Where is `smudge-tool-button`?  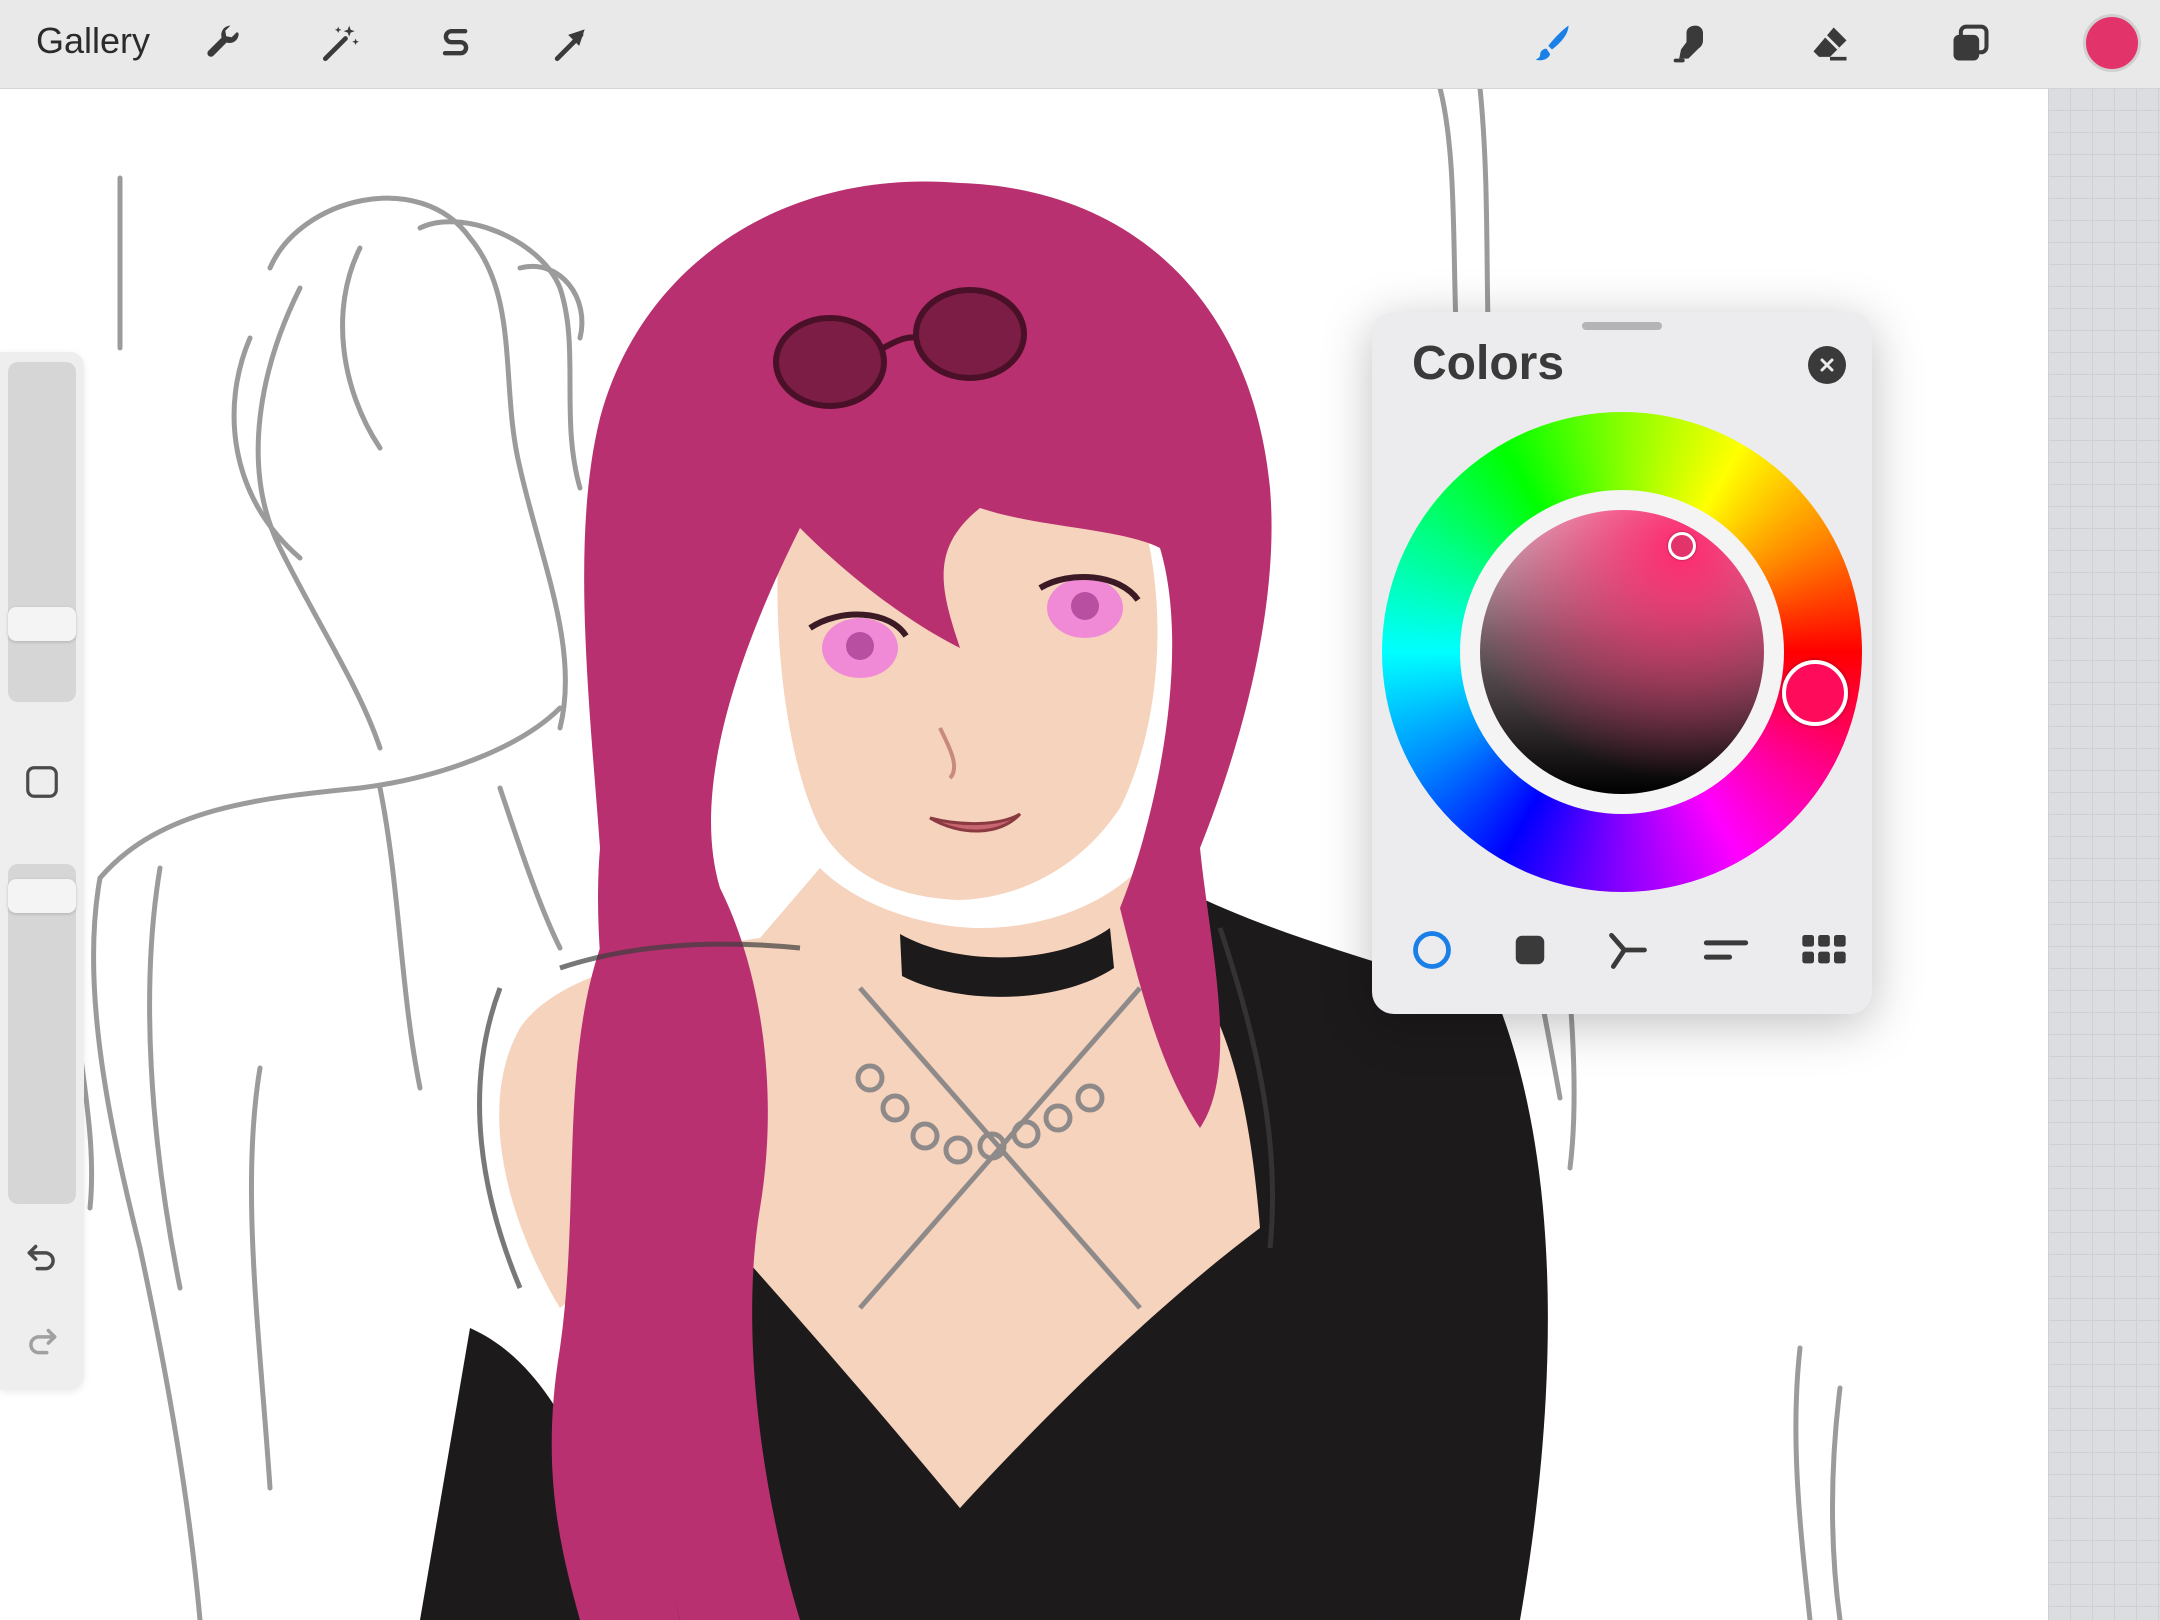 smudge-tool-button is located at coordinates (1692, 44).